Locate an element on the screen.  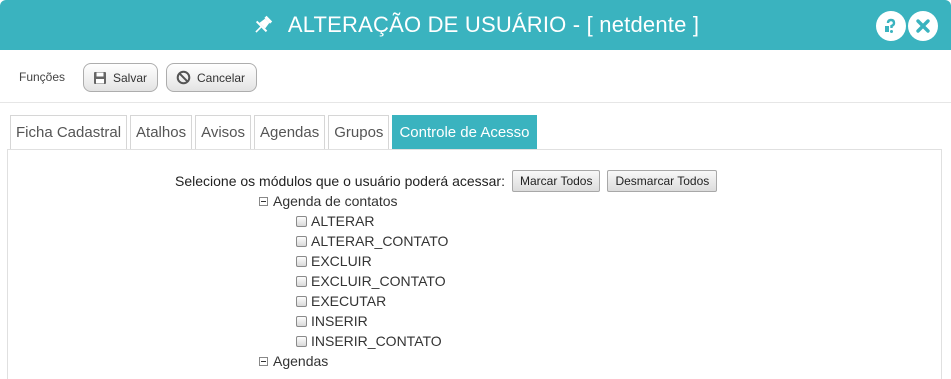
cancel-icon is located at coordinates (183, 77).